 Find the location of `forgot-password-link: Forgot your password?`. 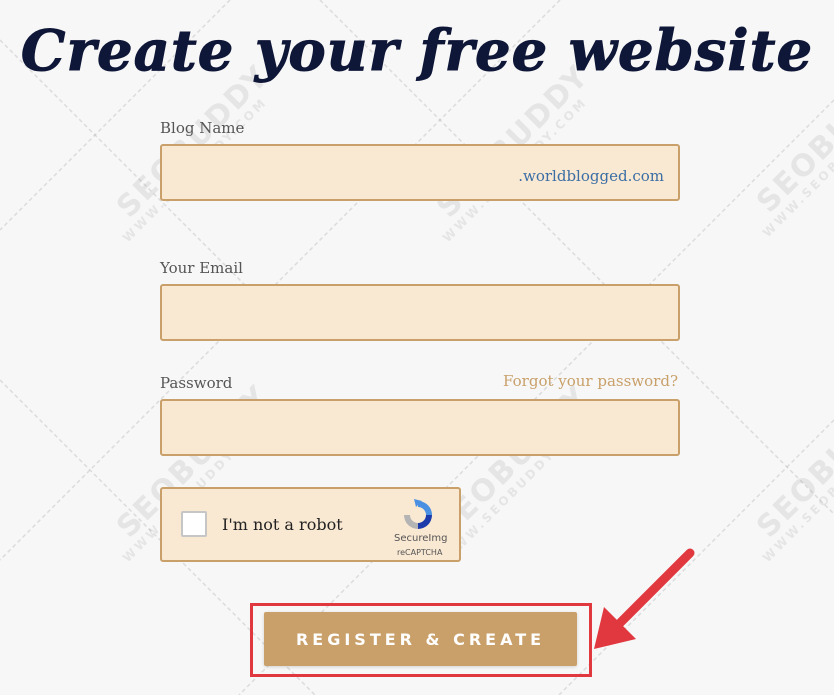

forgot-password-link: Forgot your password? is located at coordinates (590, 381).